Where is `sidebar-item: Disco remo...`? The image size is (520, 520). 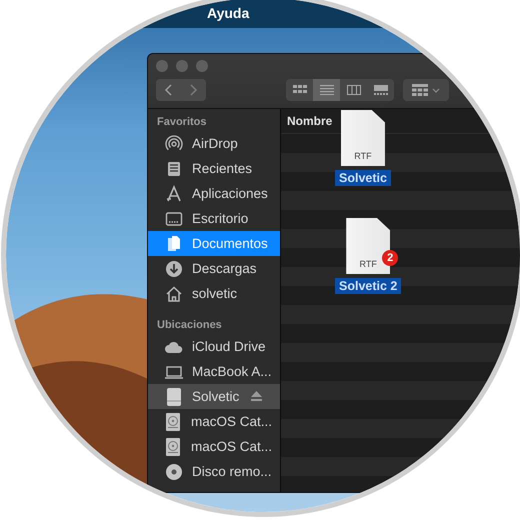 sidebar-item: Disco remo... is located at coordinates (214, 471).